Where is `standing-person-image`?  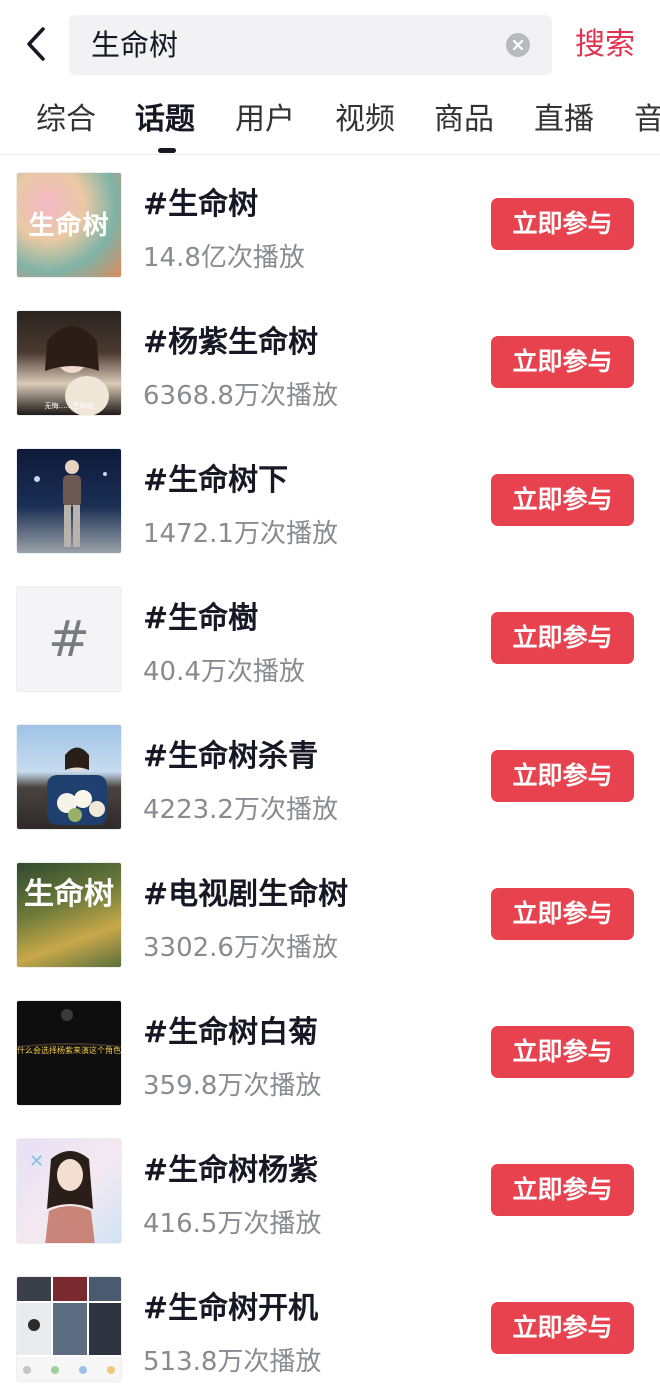
standing-person-image is located at coordinates (70, 503).